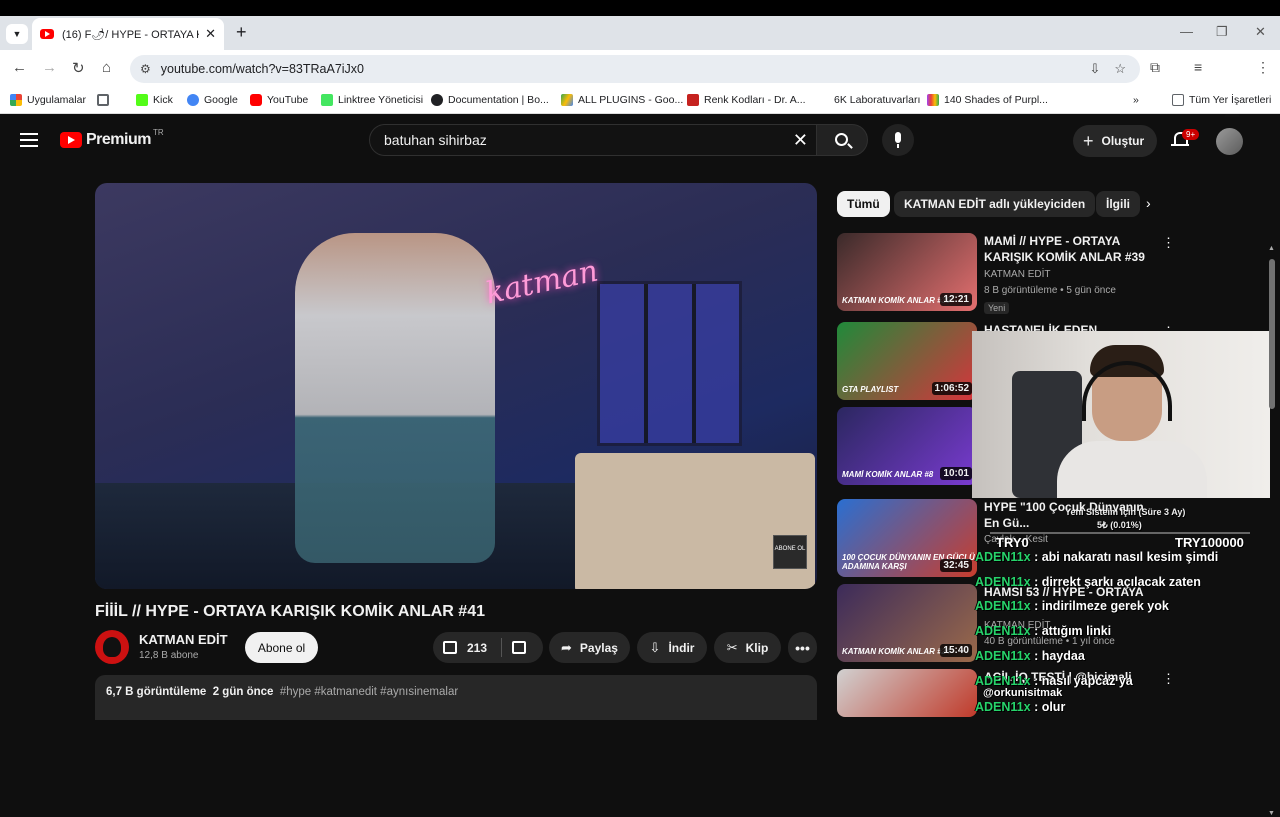 The height and width of the screenshot is (817, 1280). I want to click on renk-icon, so click(693, 100).